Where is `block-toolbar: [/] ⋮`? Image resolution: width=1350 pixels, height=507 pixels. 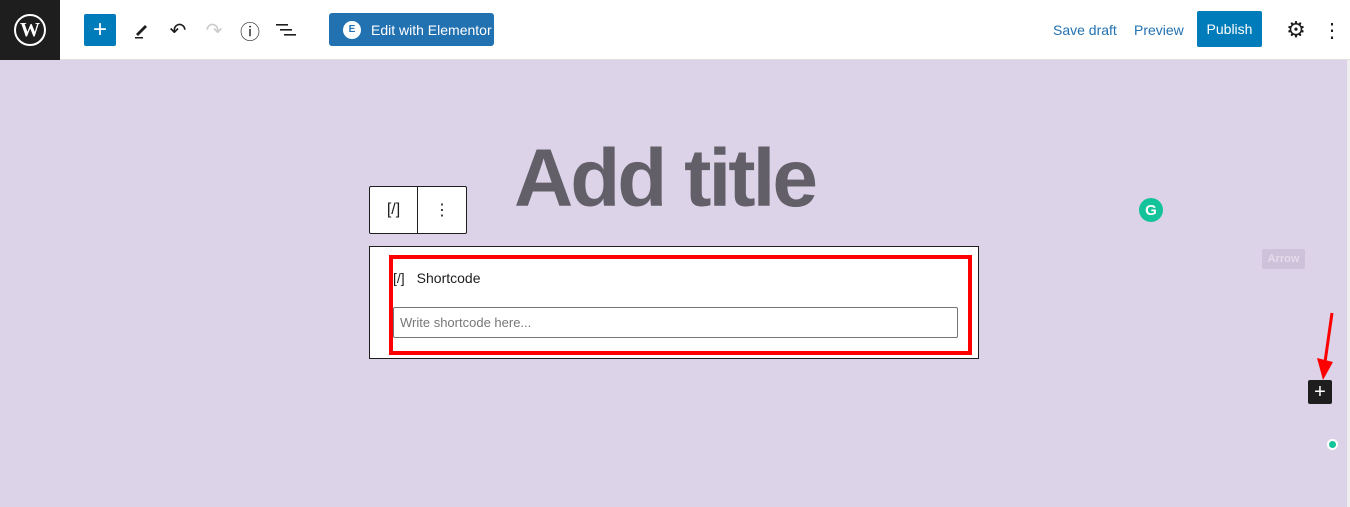 block-toolbar: [/] ⋮ is located at coordinates (418, 210).